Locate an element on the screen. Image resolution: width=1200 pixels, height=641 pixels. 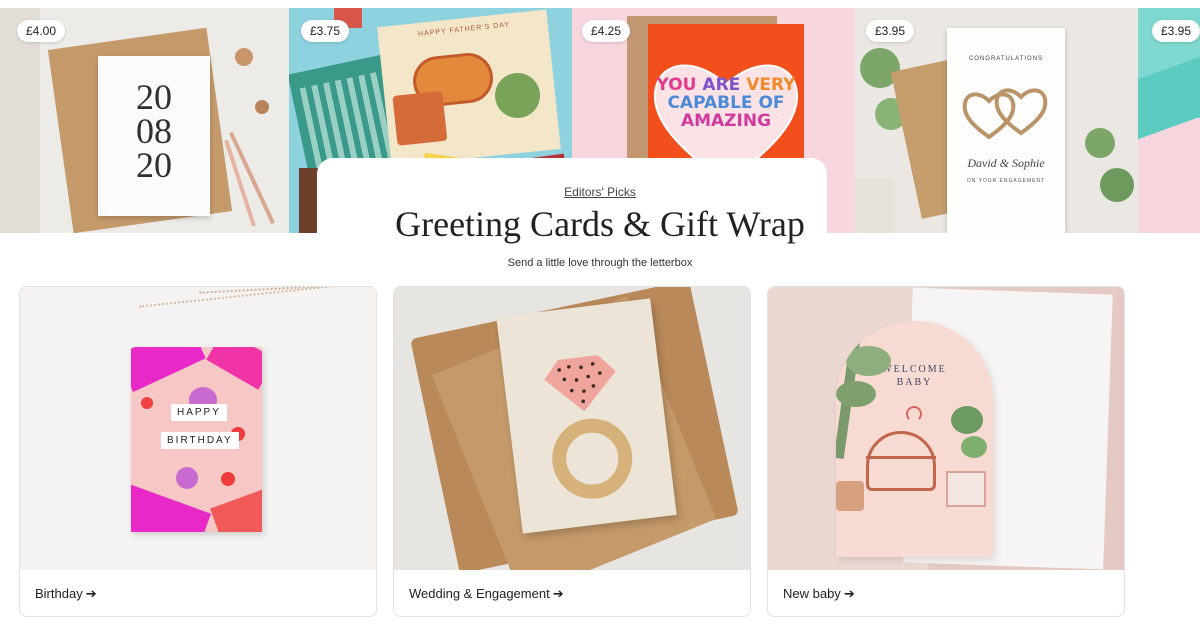
category-label: Birthday ➔ is located at coordinates (66, 594).